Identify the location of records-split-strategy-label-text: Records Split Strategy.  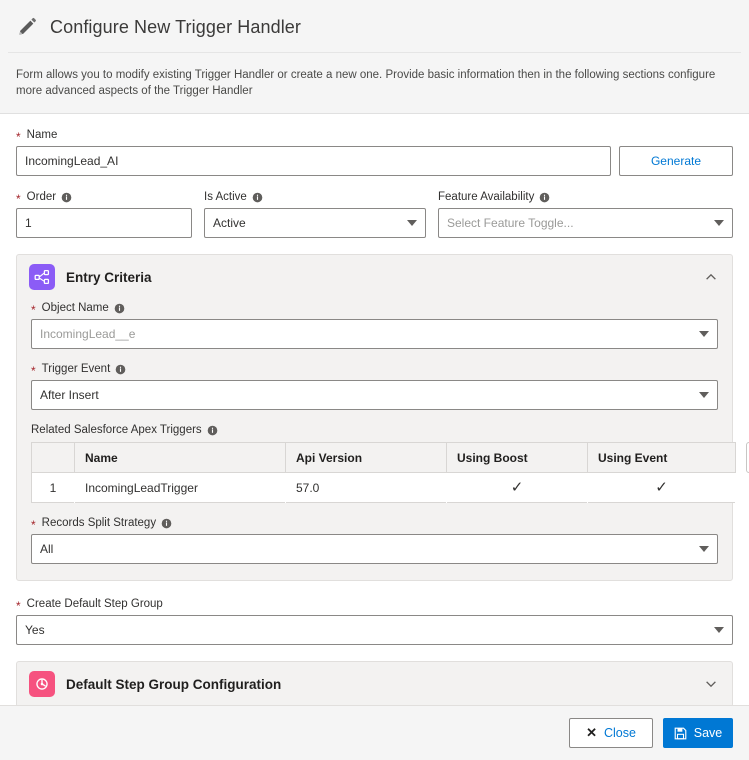
(99, 523).